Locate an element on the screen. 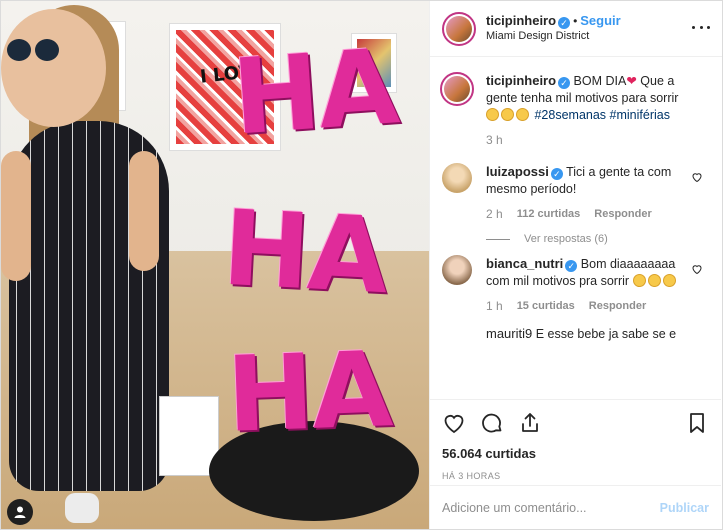 The height and width of the screenshot is (530, 723). commenter-username: bianca_nutri is located at coordinates (524, 263).